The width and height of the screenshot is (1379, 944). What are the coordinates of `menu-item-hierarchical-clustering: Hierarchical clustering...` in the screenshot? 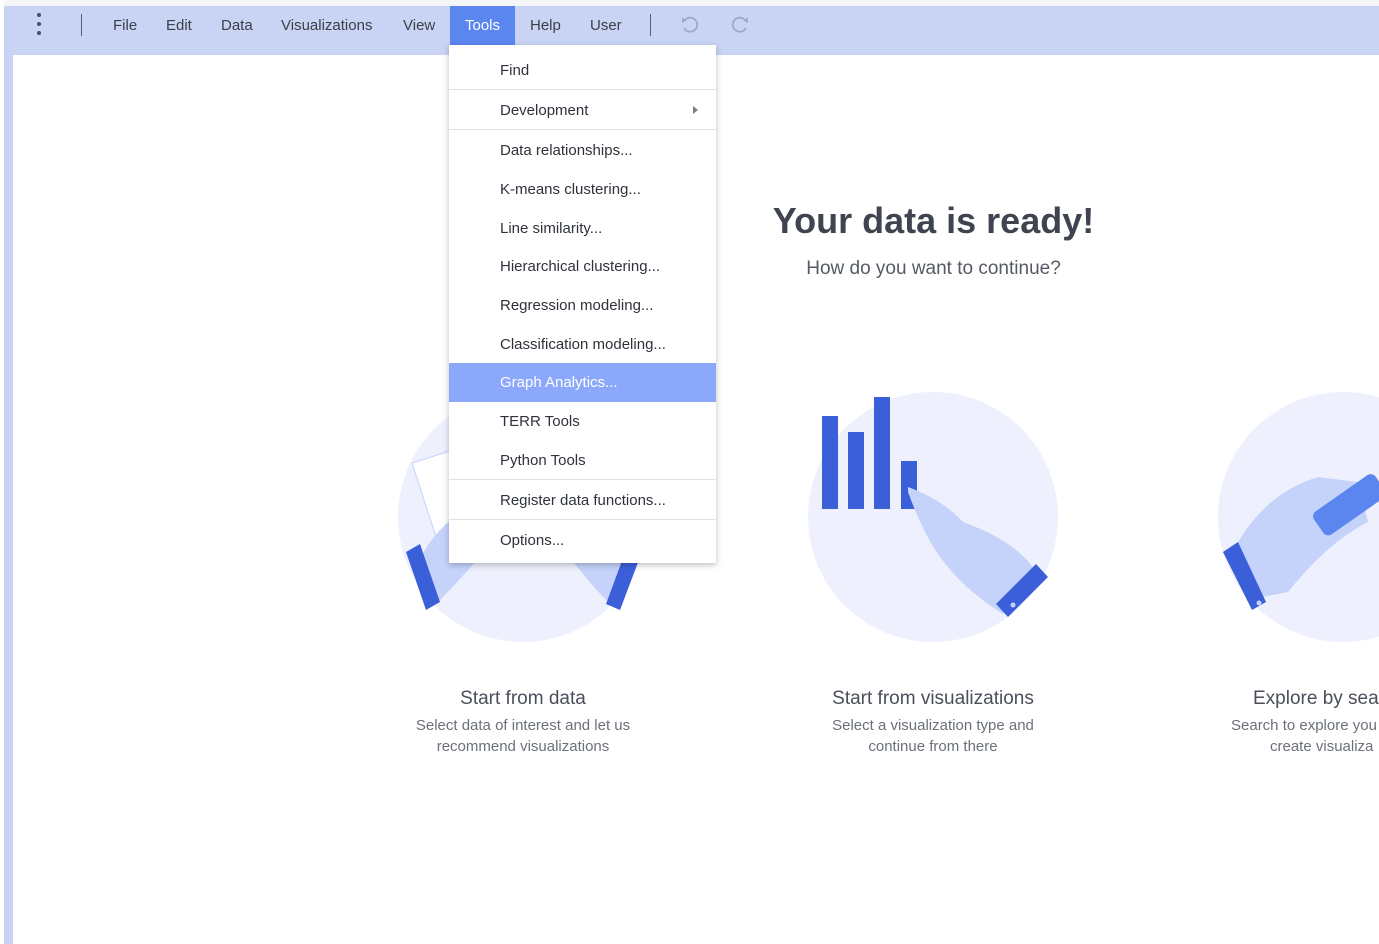 It's located at (582, 266).